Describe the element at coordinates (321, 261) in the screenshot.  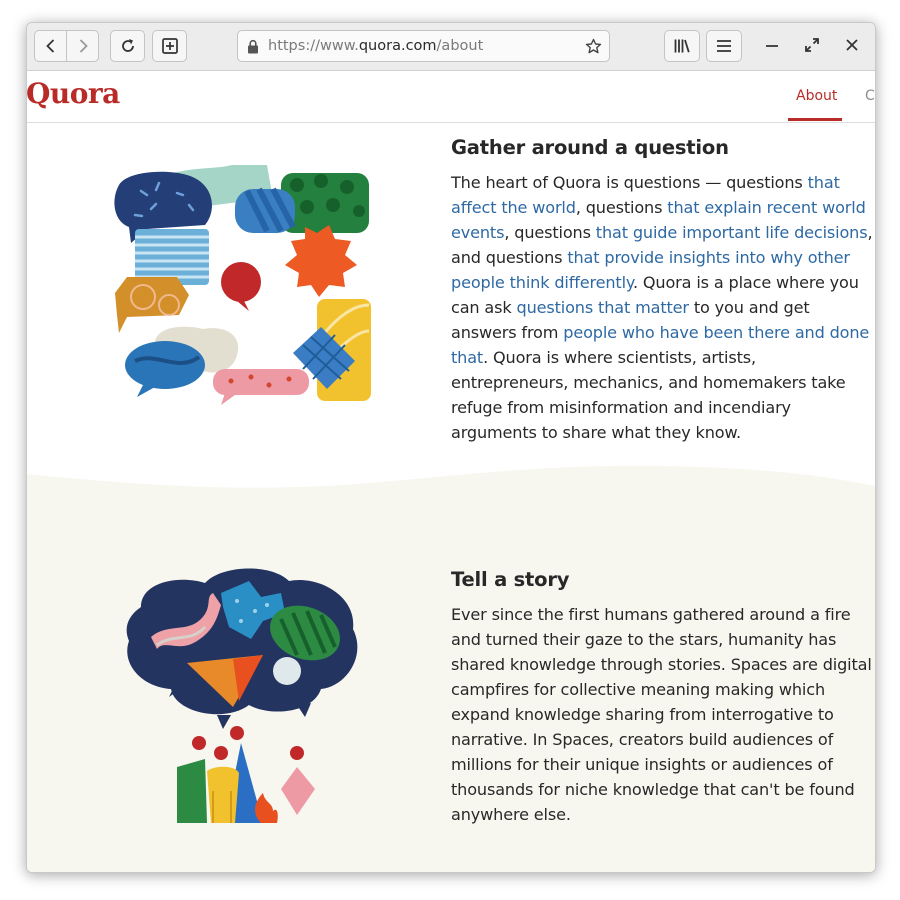
I see `orange-spiky-bubble` at that location.